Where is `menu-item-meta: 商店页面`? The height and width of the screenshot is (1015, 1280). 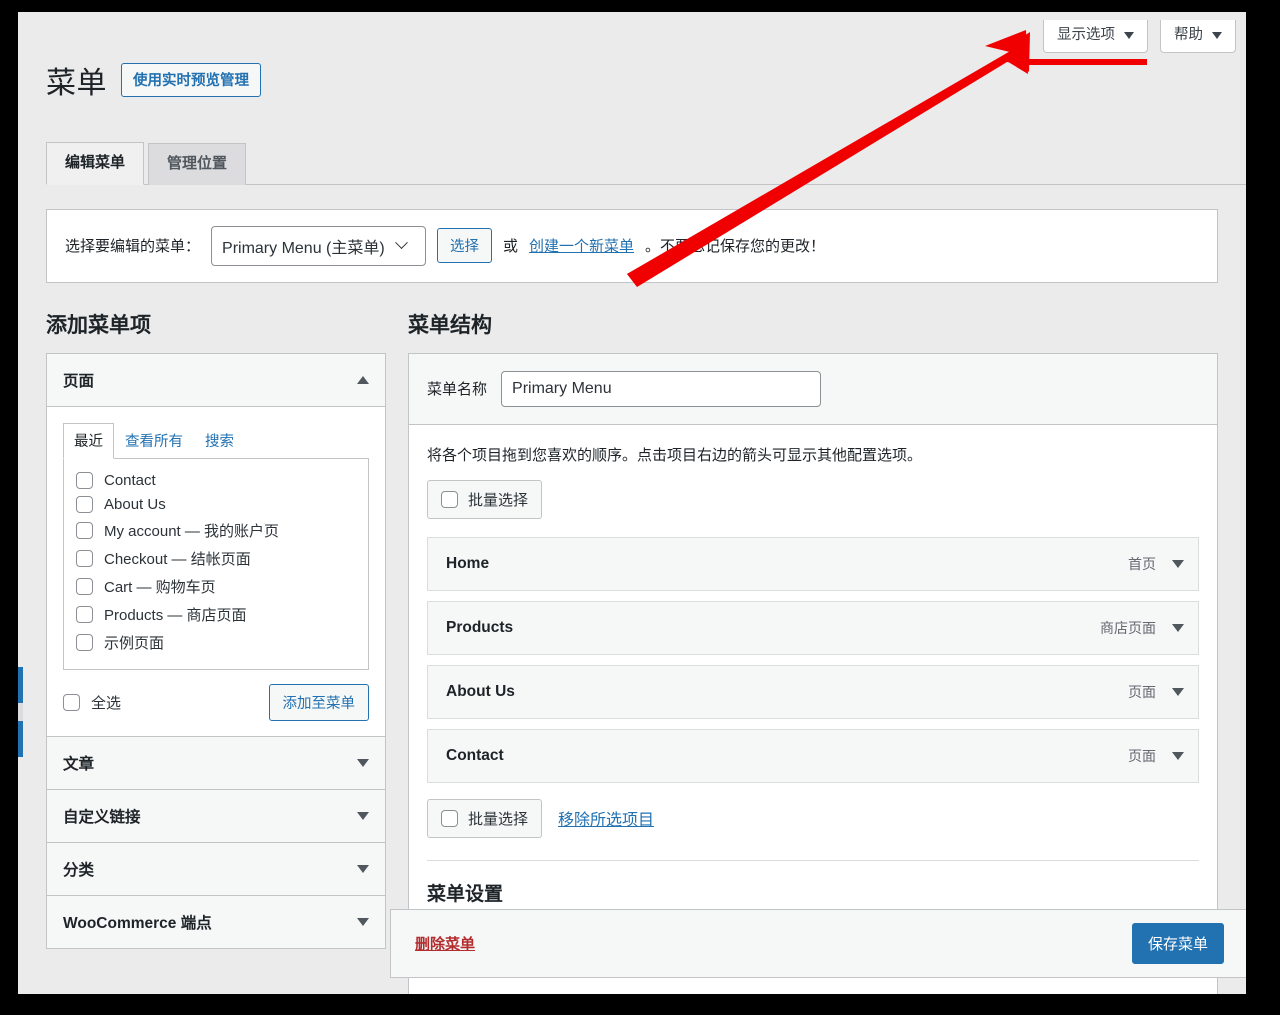 menu-item-meta: 商店页面 is located at coordinates (1142, 628).